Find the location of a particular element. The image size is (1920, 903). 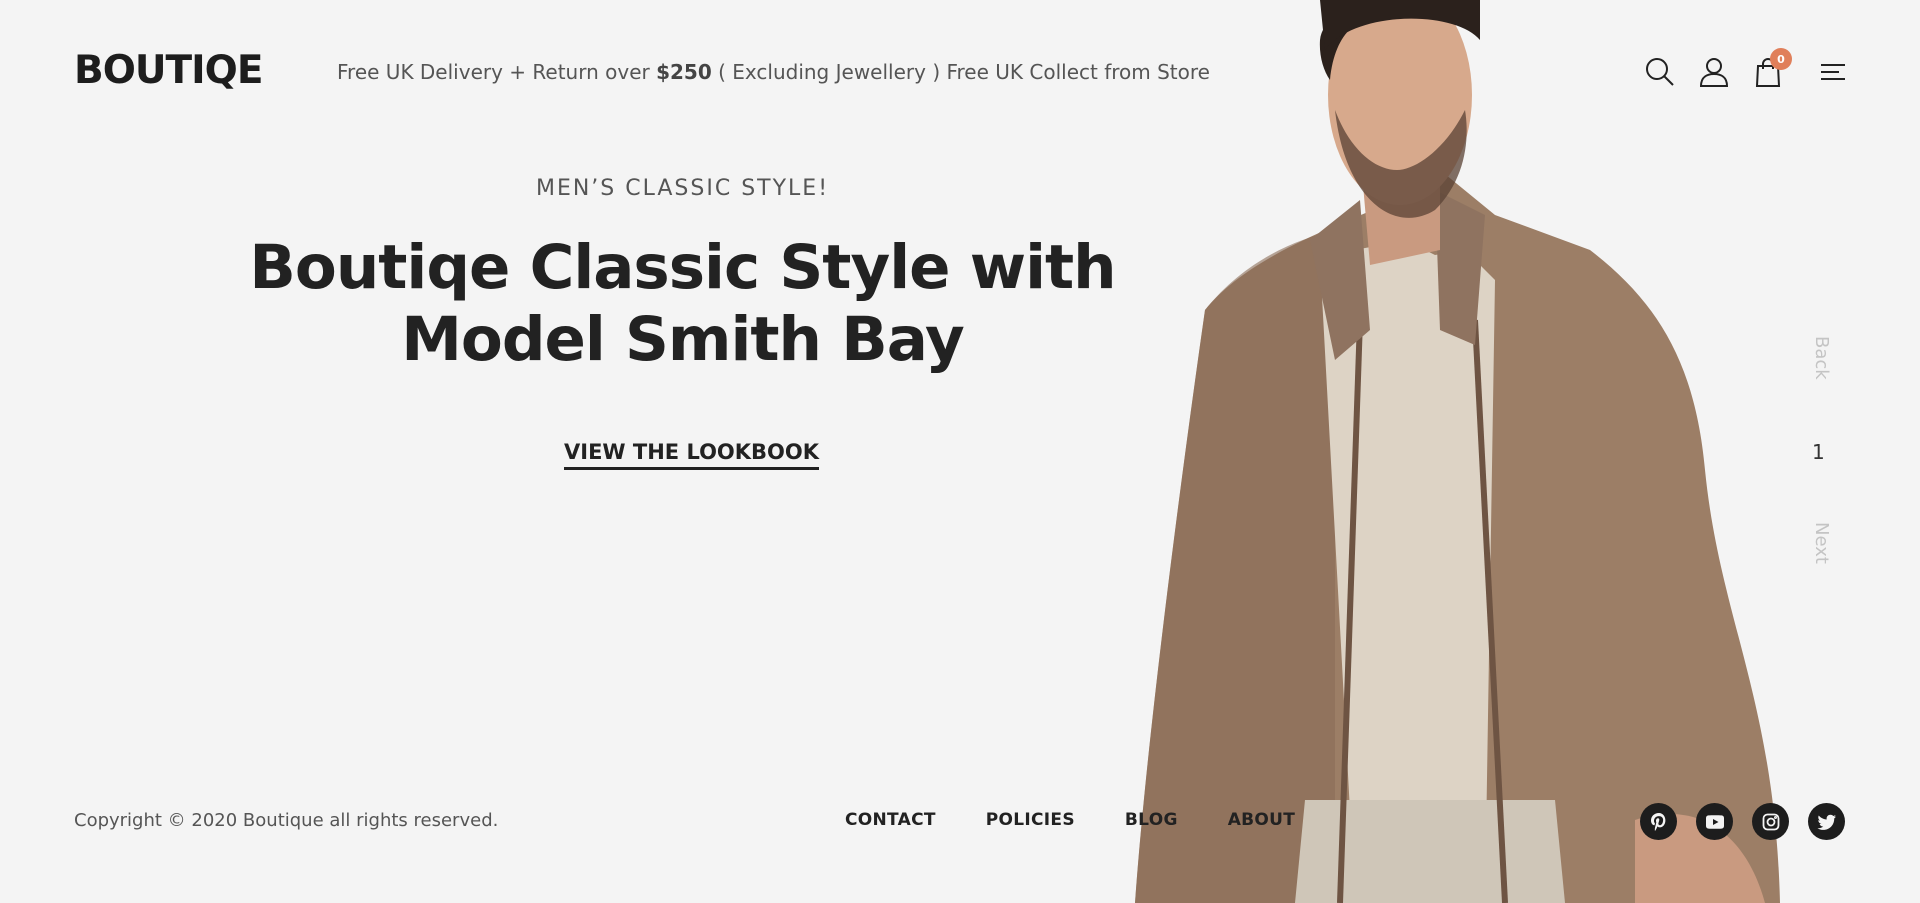

twitter-icon is located at coordinates (1826, 822).